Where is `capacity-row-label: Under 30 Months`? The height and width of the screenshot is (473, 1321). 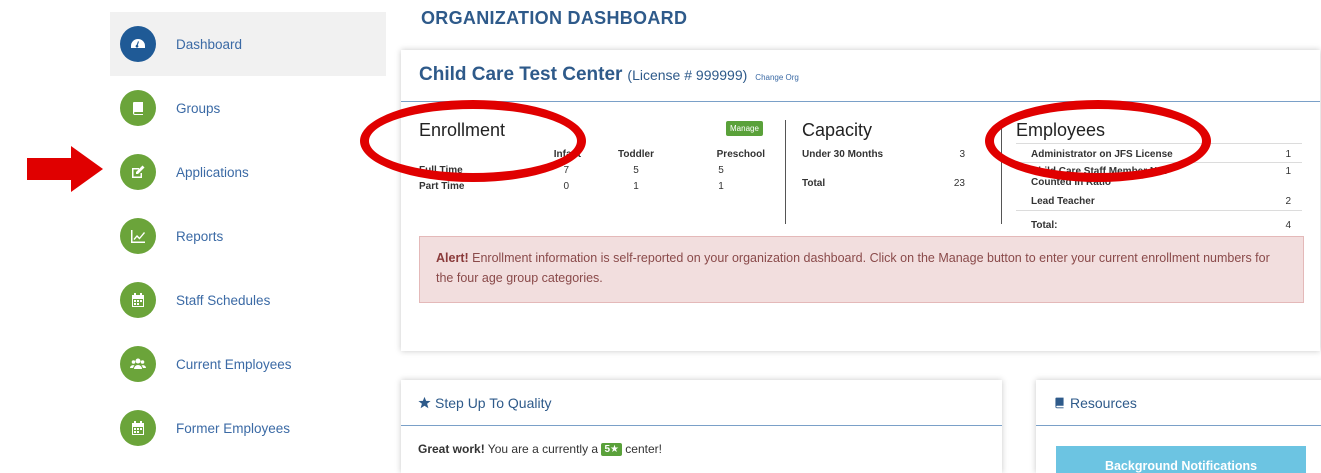
capacity-row-label: Under 30 Months is located at coordinates (843, 154).